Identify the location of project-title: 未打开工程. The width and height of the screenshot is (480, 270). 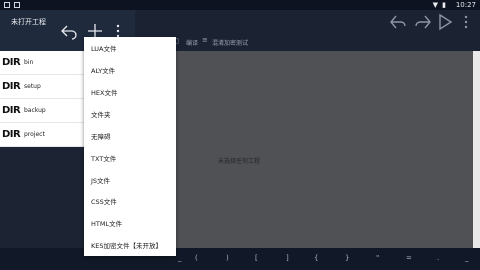
(28, 22).